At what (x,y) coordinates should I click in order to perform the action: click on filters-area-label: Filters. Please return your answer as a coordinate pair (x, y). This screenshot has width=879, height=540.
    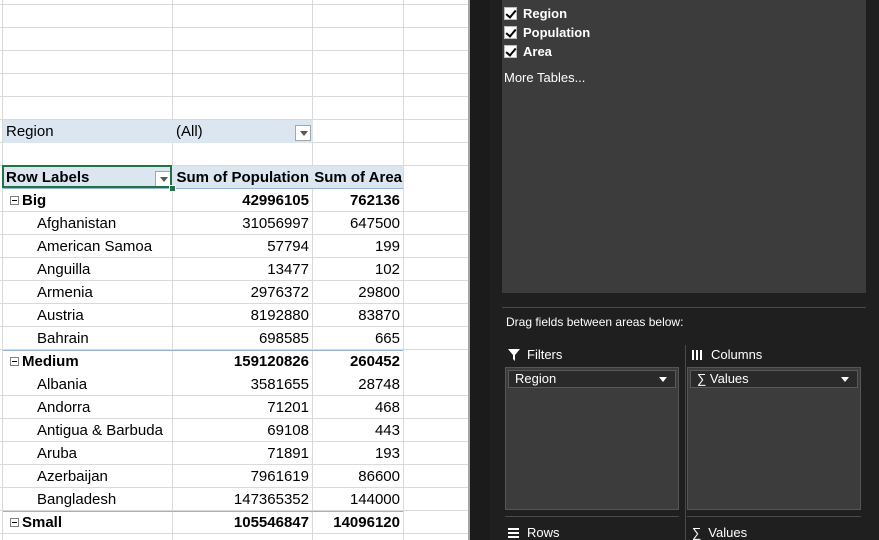
    Looking at the image, I should click on (545, 354).